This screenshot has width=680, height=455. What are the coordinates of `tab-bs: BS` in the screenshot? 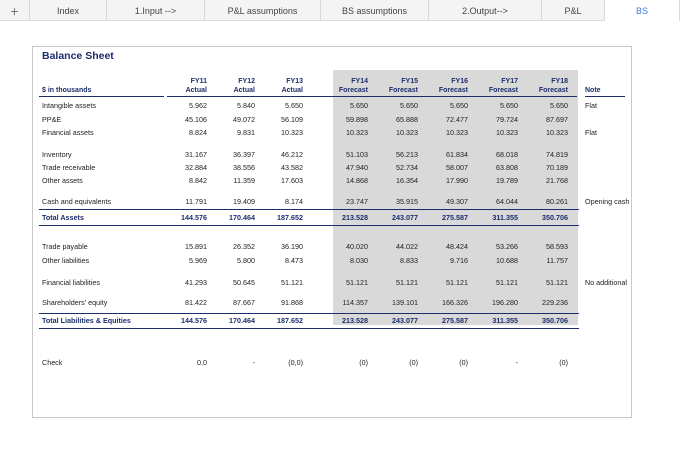 It's located at (642, 10).